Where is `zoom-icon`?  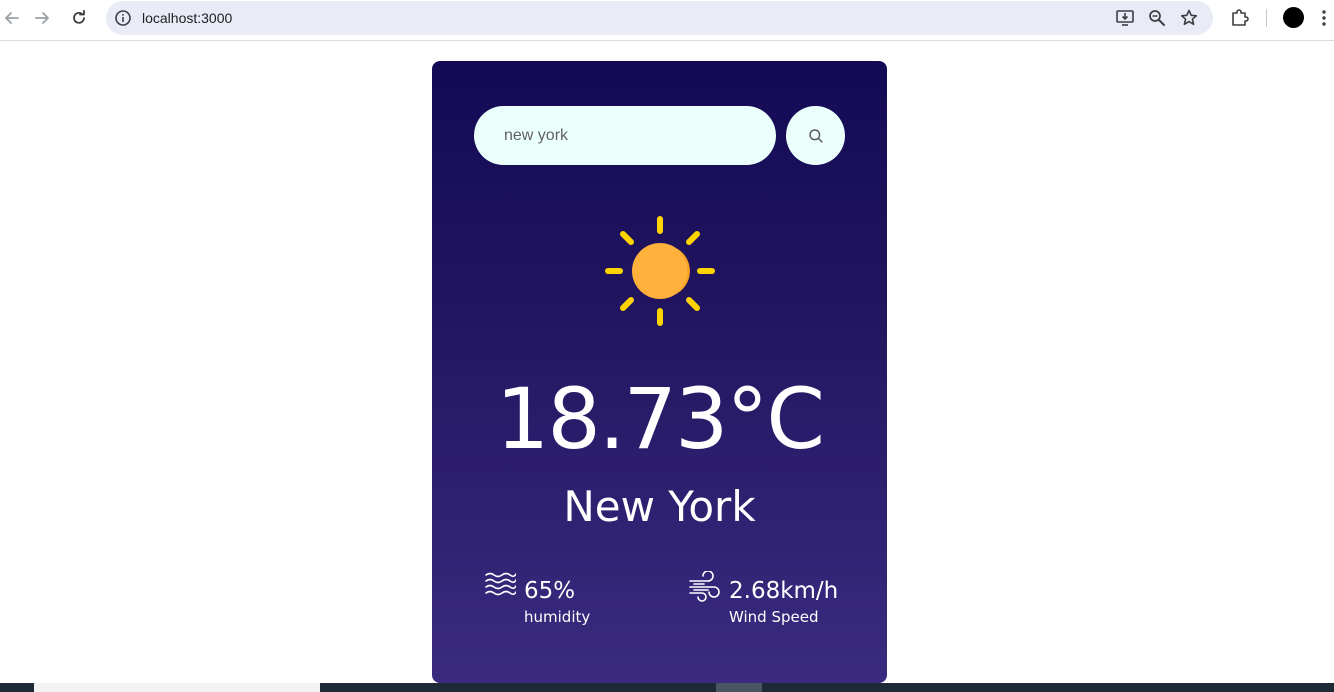 zoom-icon is located at coordinates (1157, 18).